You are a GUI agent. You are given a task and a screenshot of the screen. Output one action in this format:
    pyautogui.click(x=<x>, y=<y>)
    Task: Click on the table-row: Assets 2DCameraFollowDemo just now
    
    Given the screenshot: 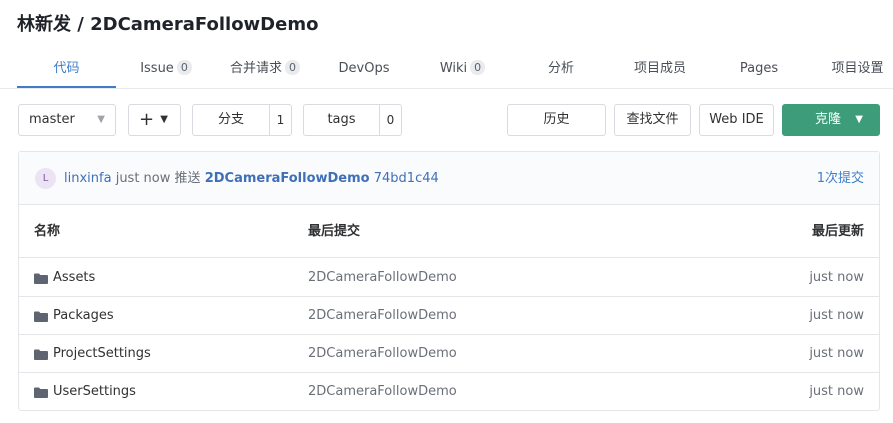 What is the action you would take?
    pyautogui.click(x=449, y=278)
    